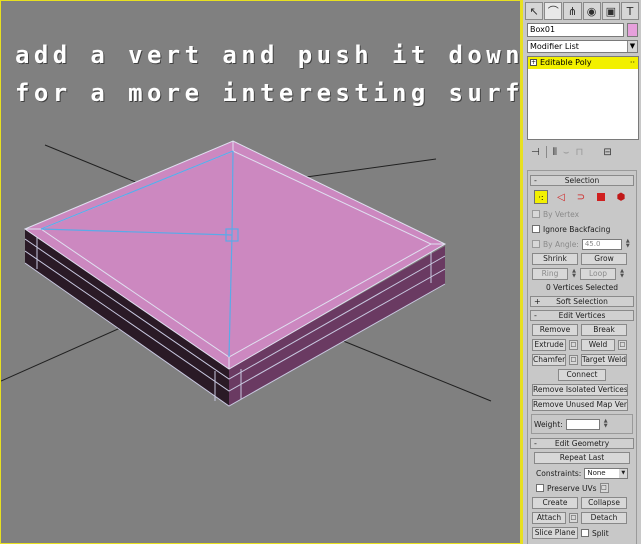 The width and height of the screenshot is (641, 544). What do you see at coordinates (267, 93) in the screenshot?
I see `overlay-text-line-2: for a more interesting surface` at bounding box center [267, 93].